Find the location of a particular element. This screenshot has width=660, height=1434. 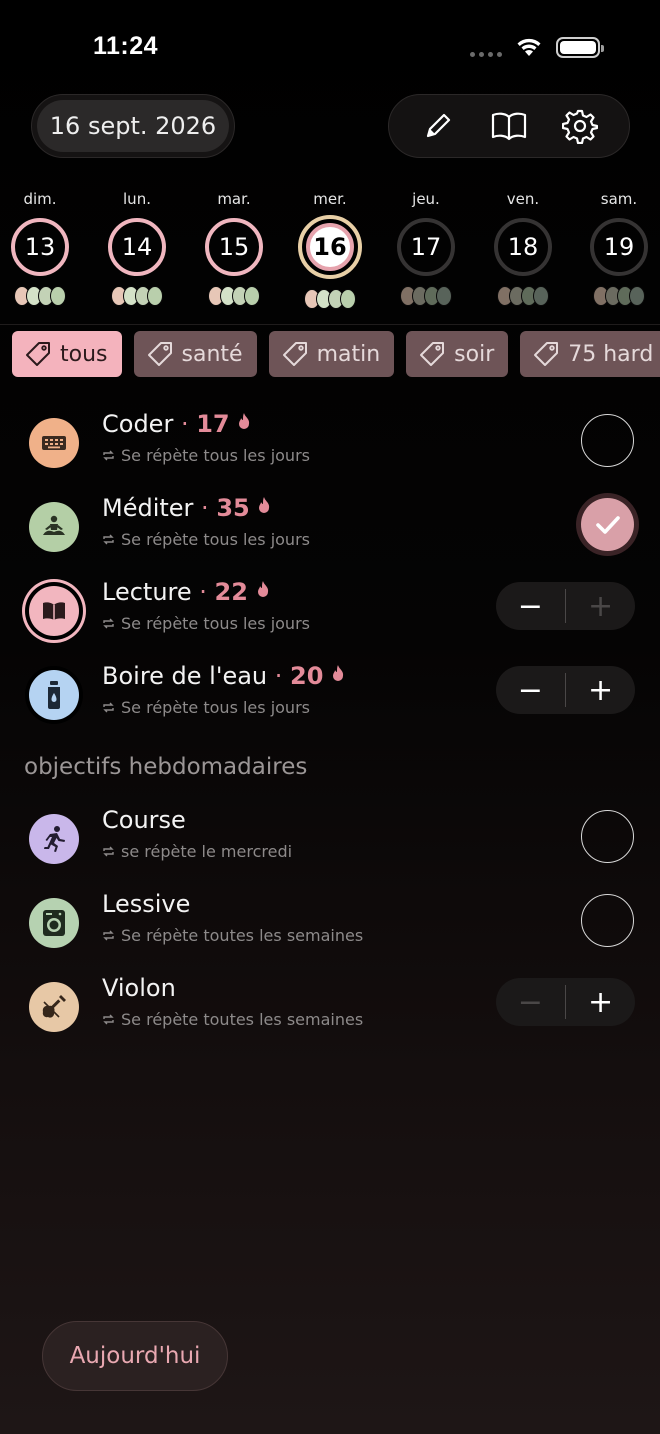

day-17: jeu. 17 is located at coordinates (426, 248).